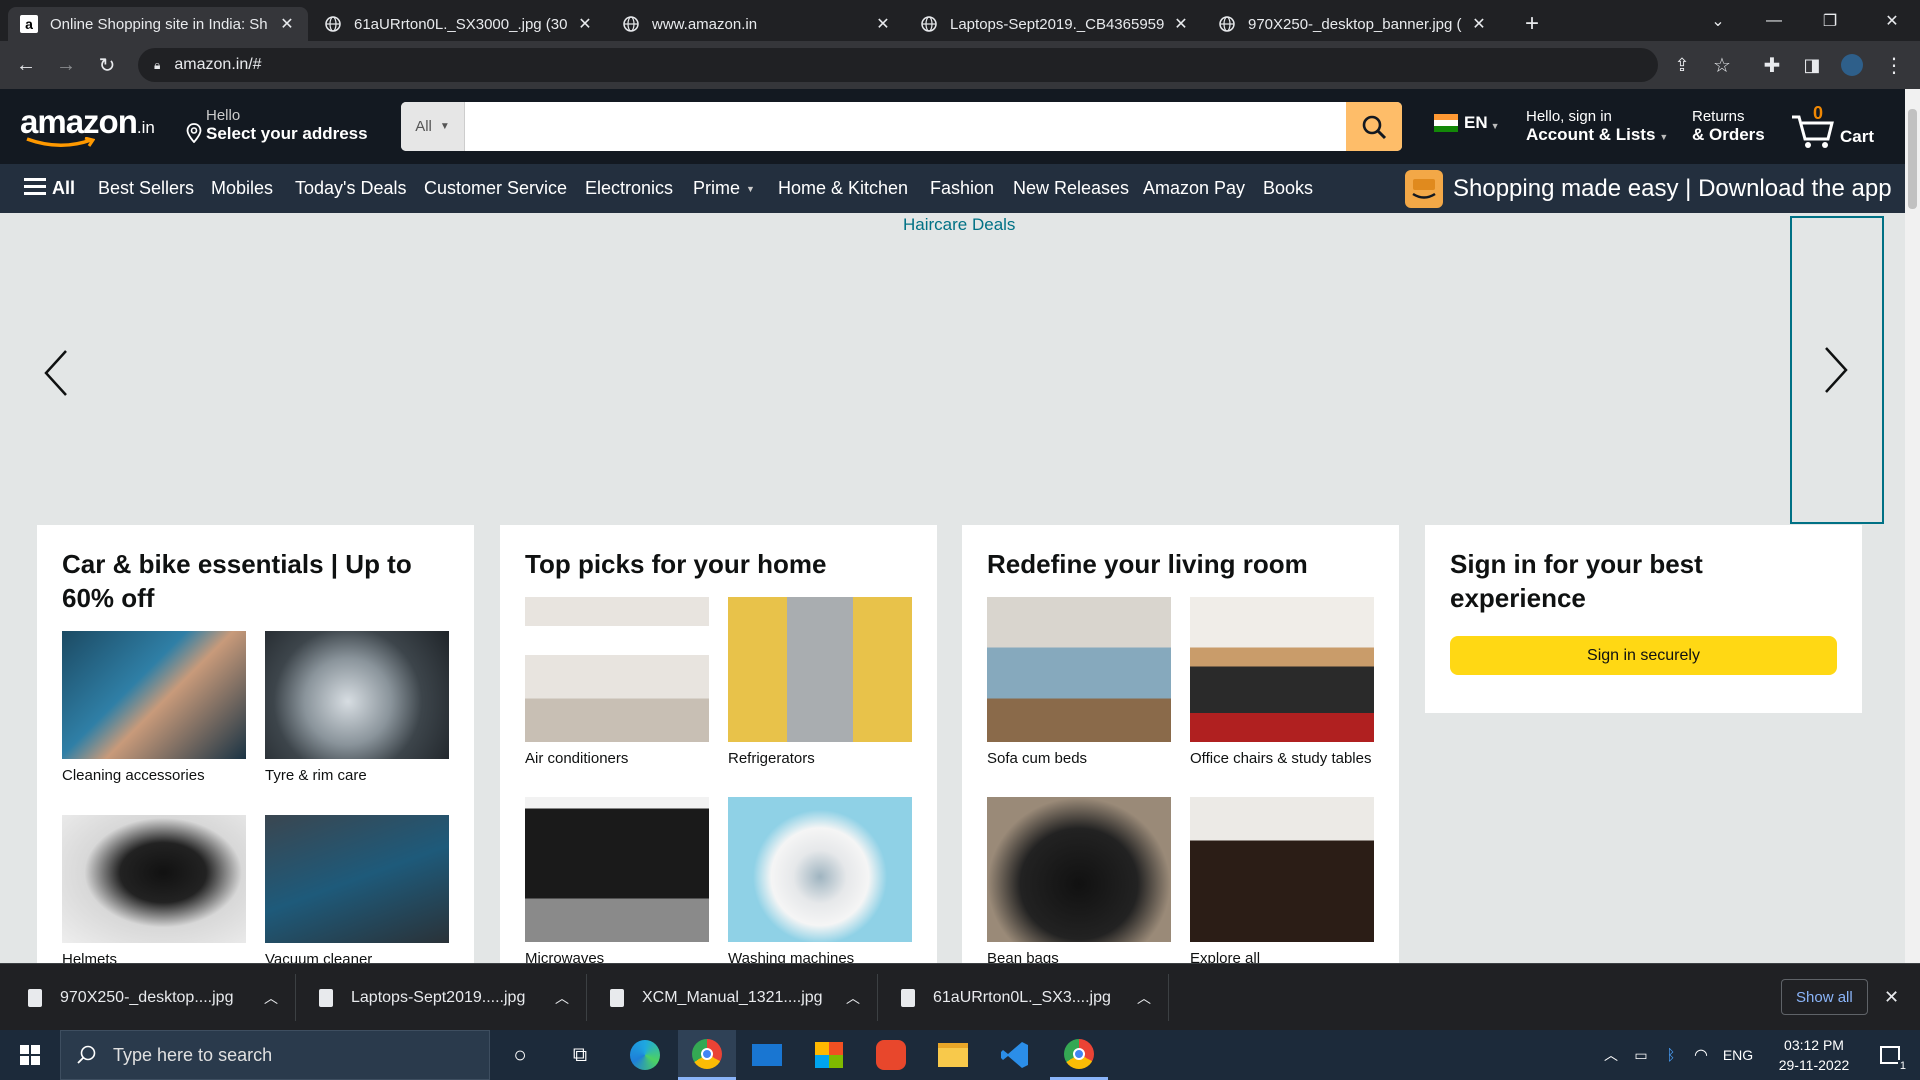  What do you see at coordinates (459, 24) in the screenshot?
I see `tab-image-1: 61aURrton0L._SX3000_.jpg (3000 ✕` at bounding box center [459, 24].